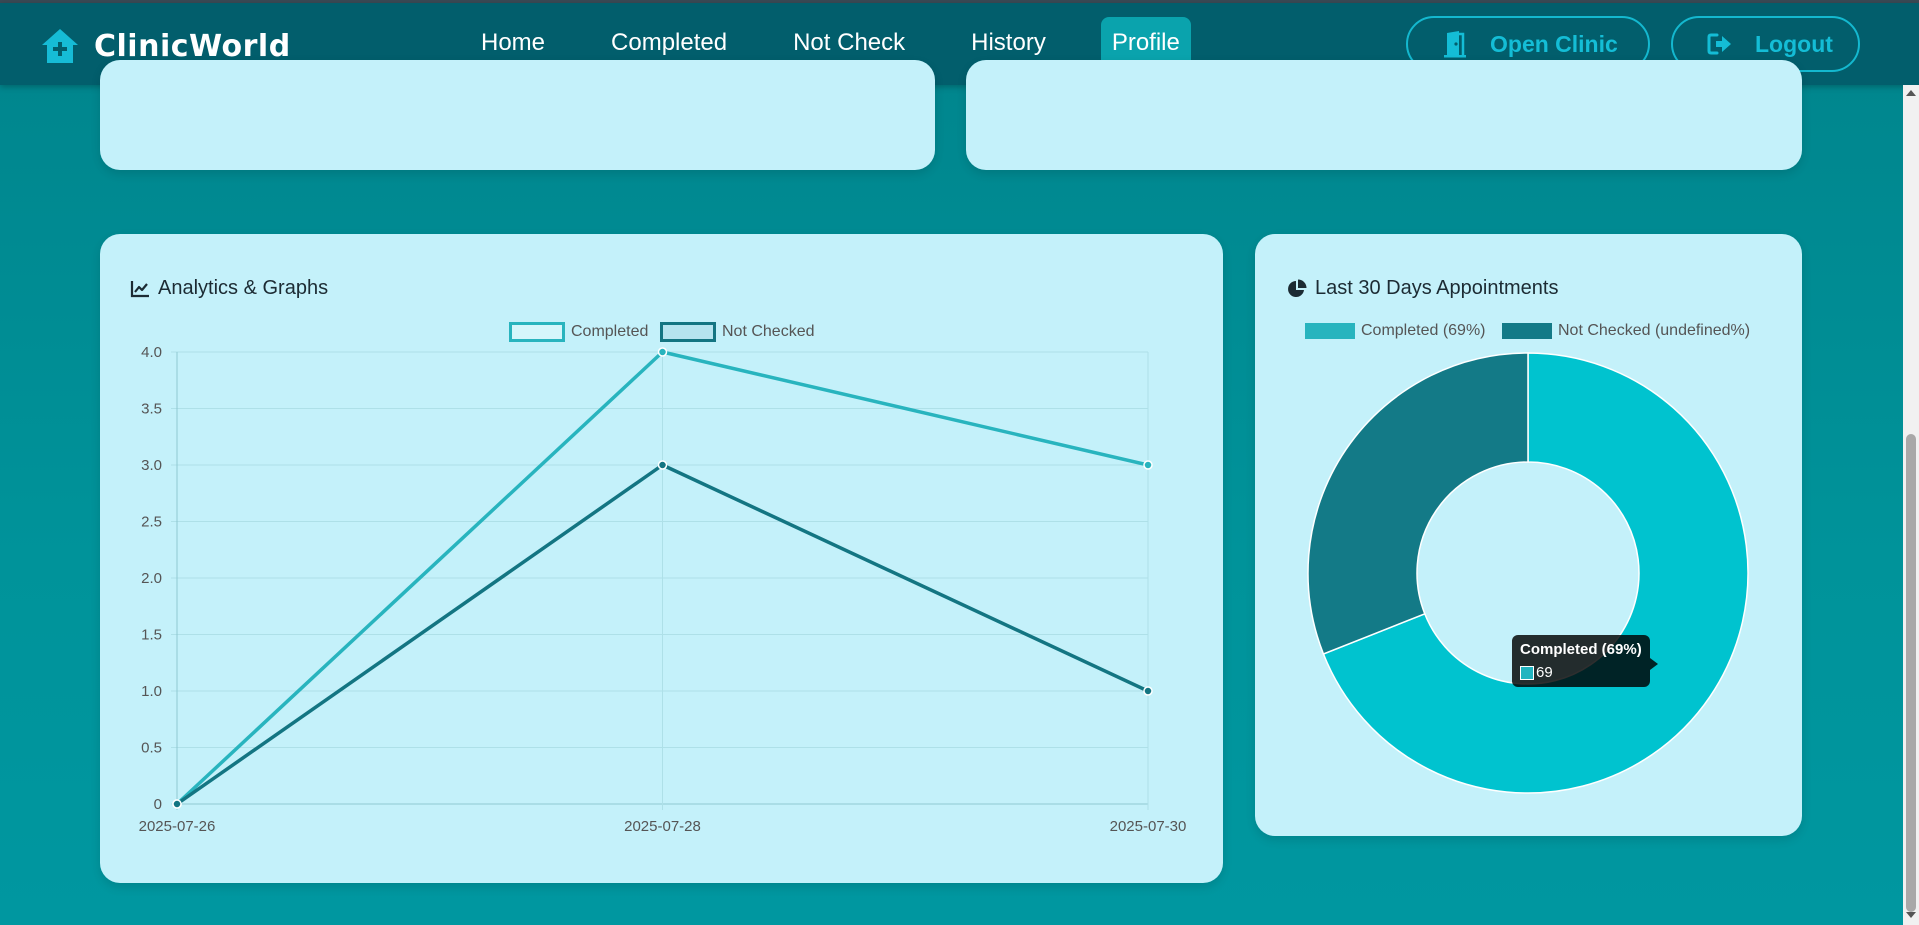 This screenshot has height=925, width=1919. What do you see at coordinates (1911, 673) in the screenshot?
I see `scrollbar-thumb` at bounding box center [1911, 673].